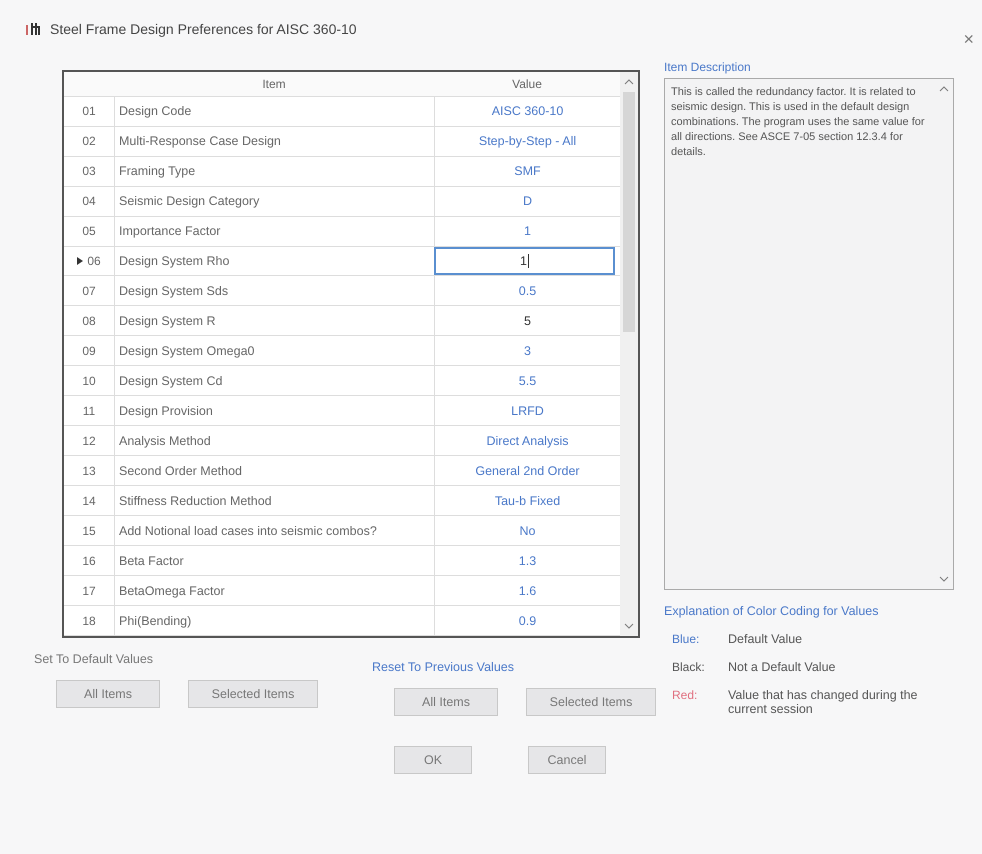 This screenshot has height=854, width=982. Describe the element at coordinates (274, 171) in the screenshot. I see `item-cell: Framing Type` at that location.